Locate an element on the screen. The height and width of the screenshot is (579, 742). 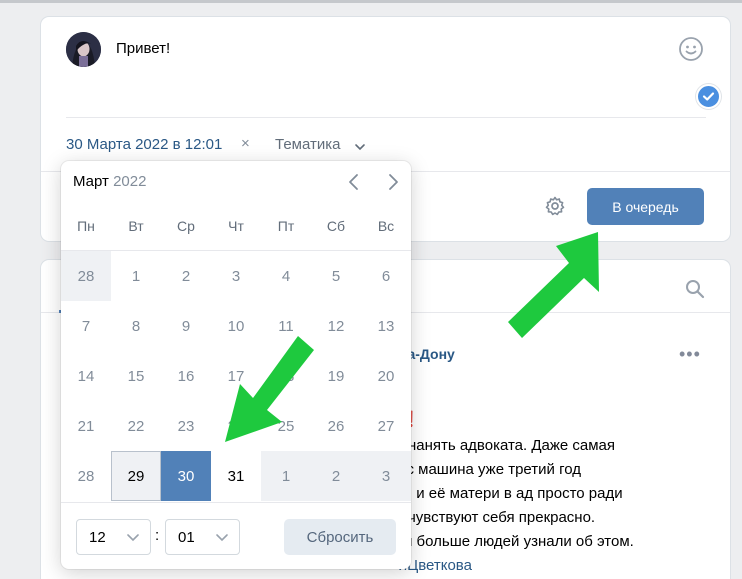
post-line: ны и её матери в ад просто ради is located at coordinates (508, 493).